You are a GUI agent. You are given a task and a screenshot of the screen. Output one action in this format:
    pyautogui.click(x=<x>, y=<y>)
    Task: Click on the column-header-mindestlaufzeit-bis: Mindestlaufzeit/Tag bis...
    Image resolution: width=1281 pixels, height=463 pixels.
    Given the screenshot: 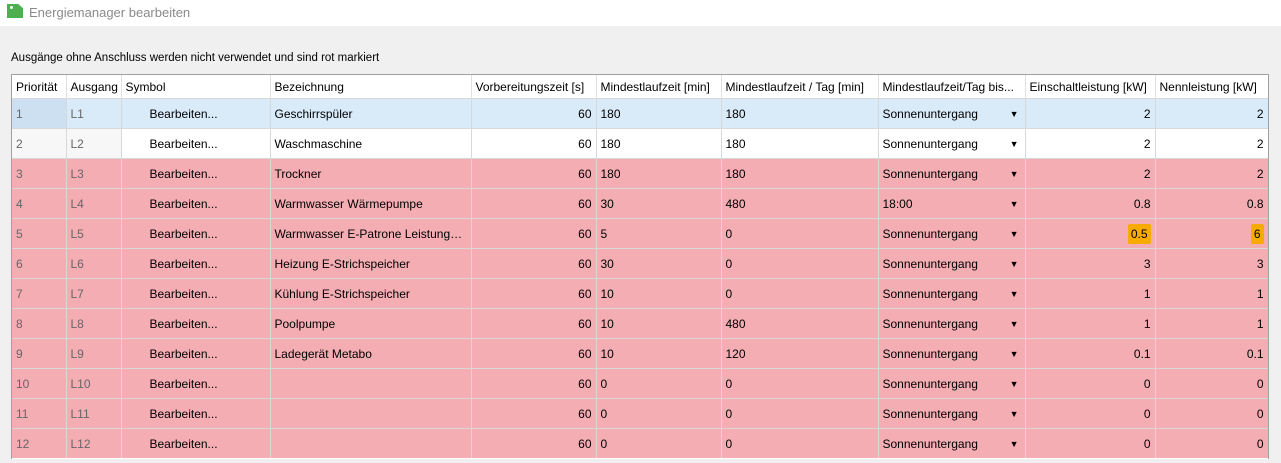 What is the action you would take?
    pyautogui.click(x=952, y=87)
    